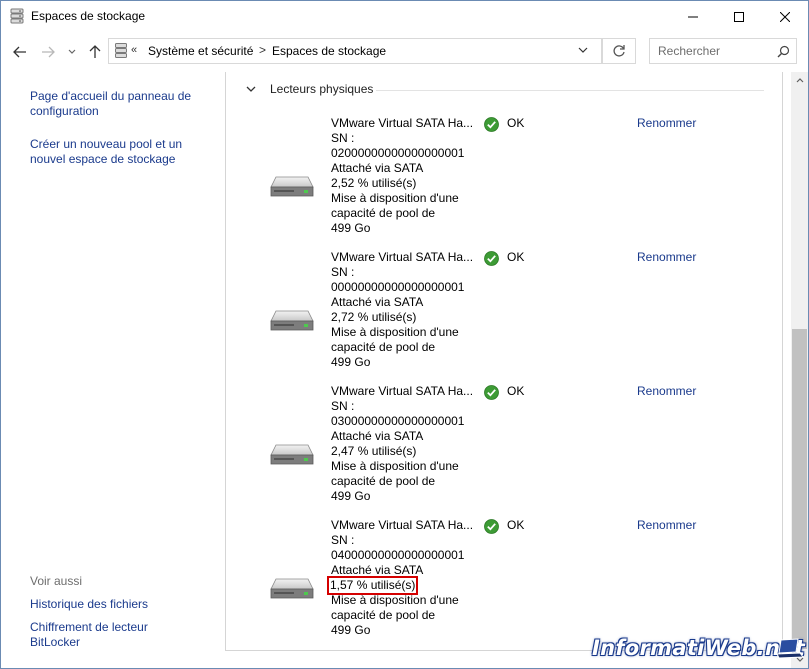 Image resolution: width=809 pixels, height=669 pixels. I want to click on watermark-text: InformatiWeb.net, so click(699, 648).